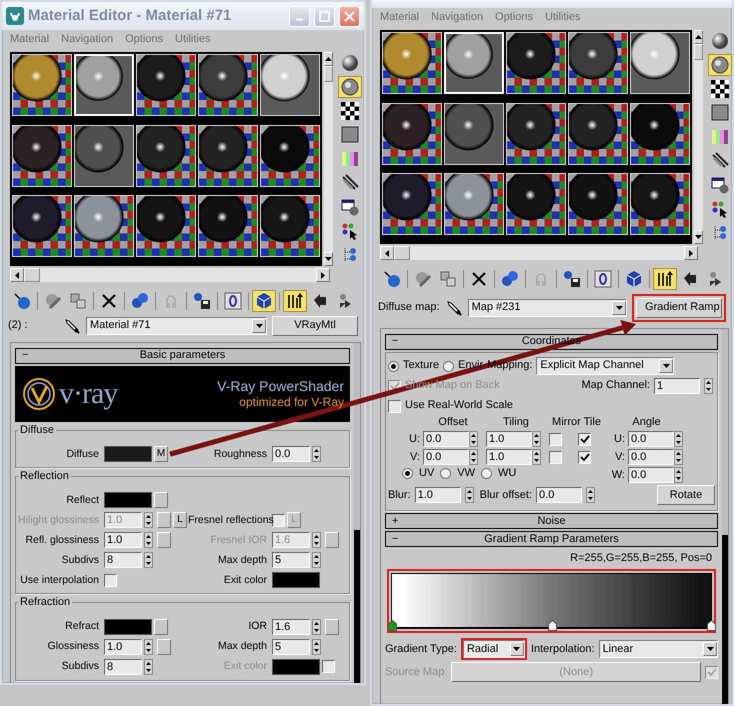  Describe the element at coordinates (161, 454) in the screenshot. I see `map-button: M` at that location.